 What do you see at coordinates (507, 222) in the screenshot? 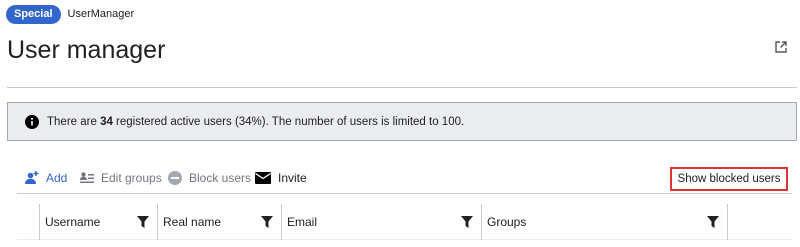
I see `column-groups-label: Groups` at bounding box center [507, 222].